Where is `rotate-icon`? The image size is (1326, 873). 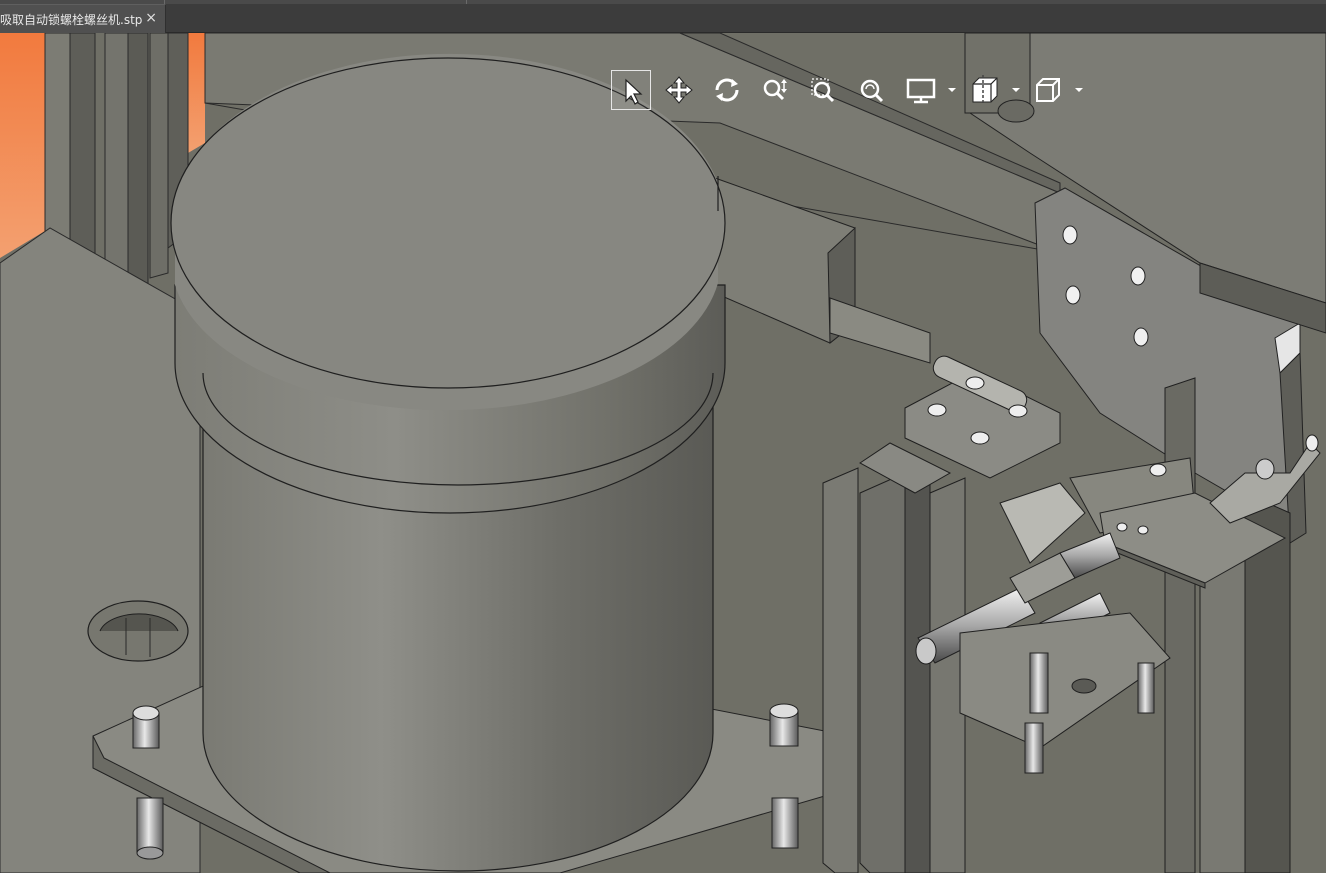 rotate-icon is located at coordinates (727, 90).